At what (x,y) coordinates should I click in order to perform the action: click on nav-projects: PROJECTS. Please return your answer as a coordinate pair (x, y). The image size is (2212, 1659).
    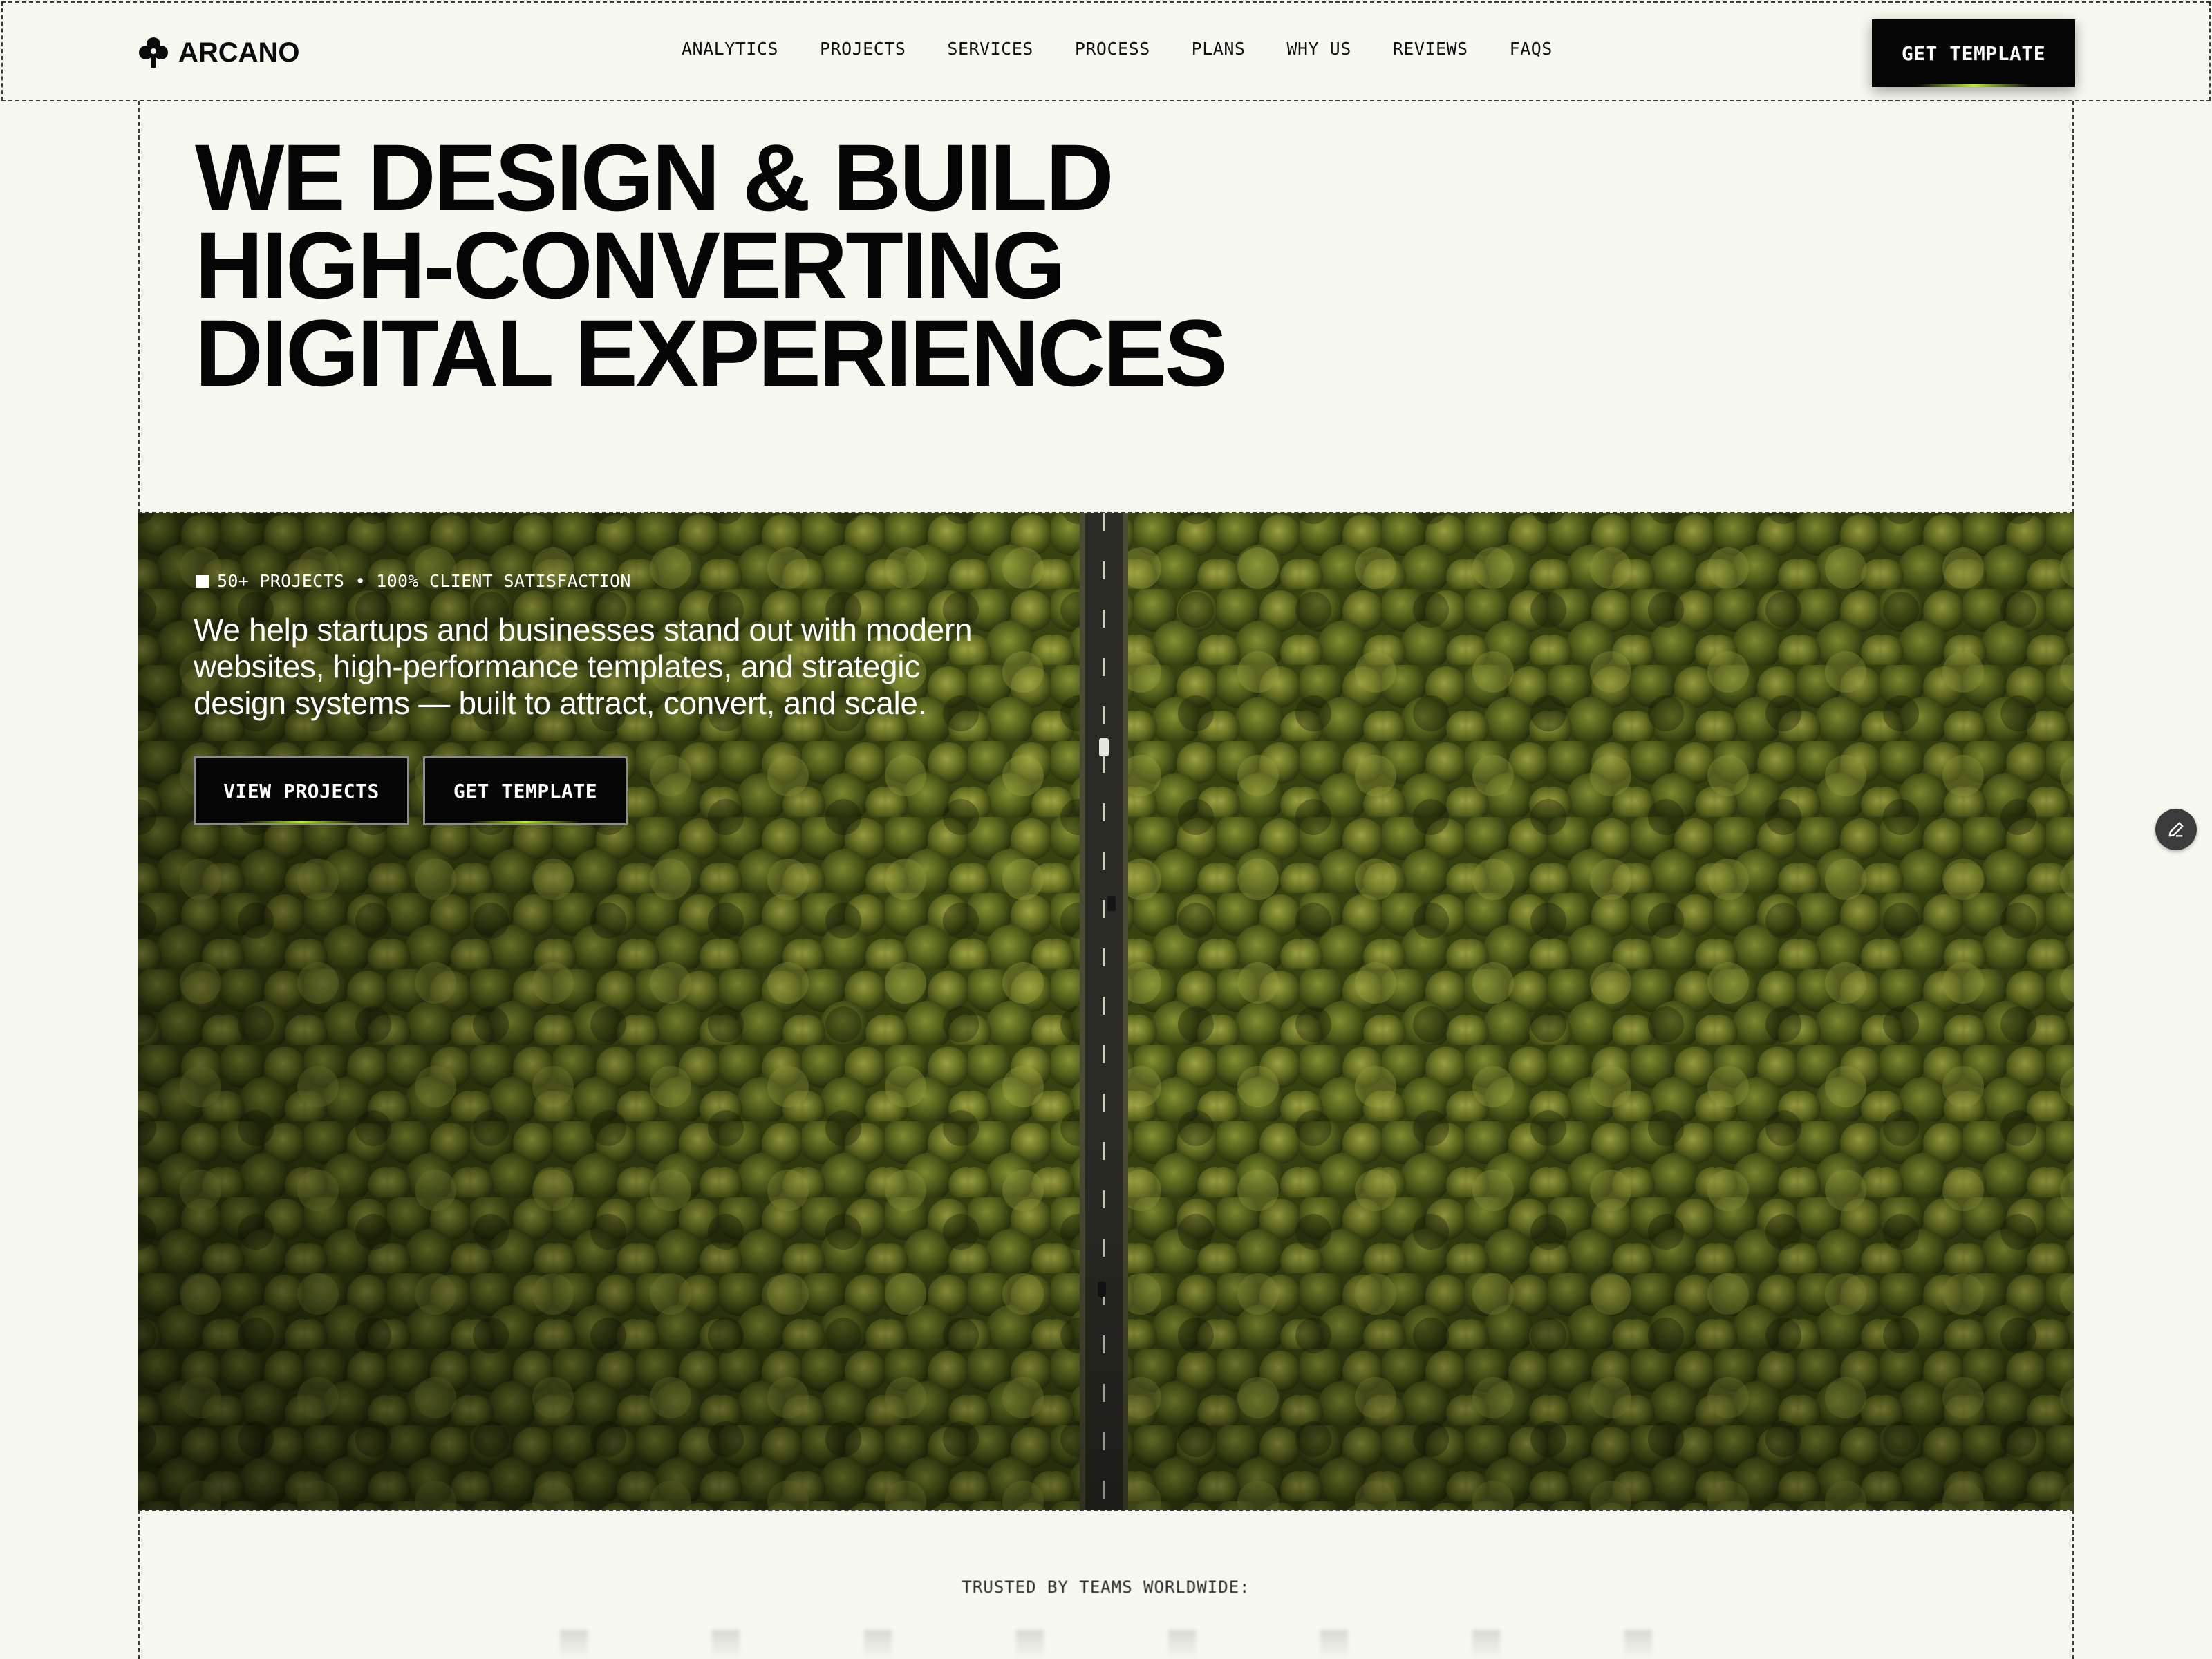
    Looking at the image, I should click on (863, 49).